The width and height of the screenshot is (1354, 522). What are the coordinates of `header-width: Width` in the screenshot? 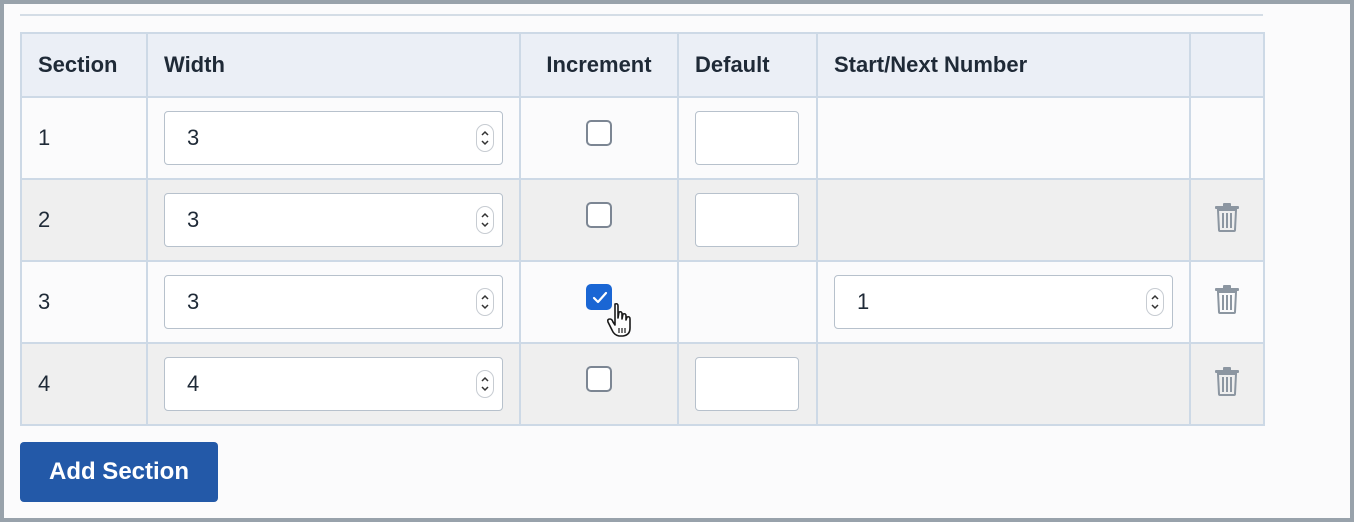 It's located at (333, 65).